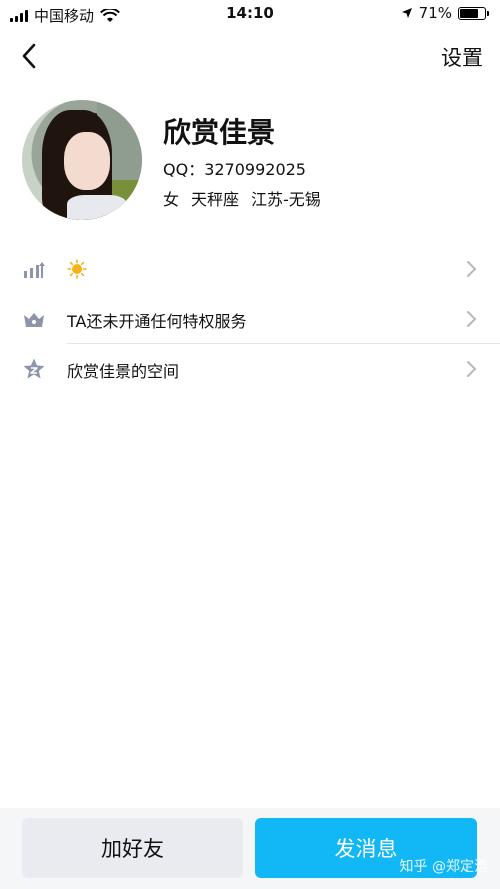 This screenshot has width=500, height=889. I want to click on battery-icon, so click(473, 13).